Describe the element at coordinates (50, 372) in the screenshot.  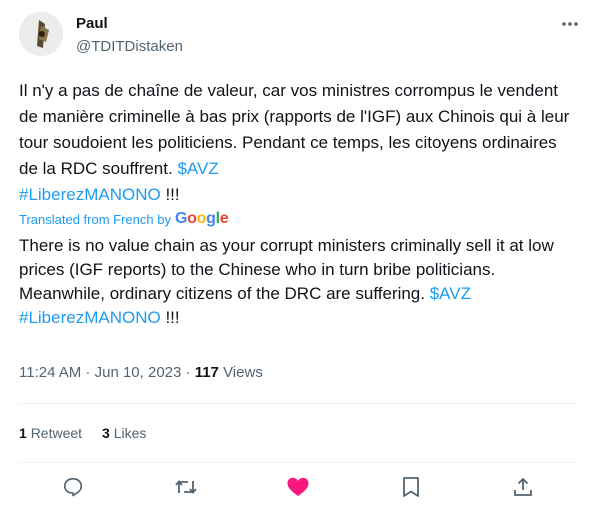
I see `tweet-time: 11:24 AM` at that location.